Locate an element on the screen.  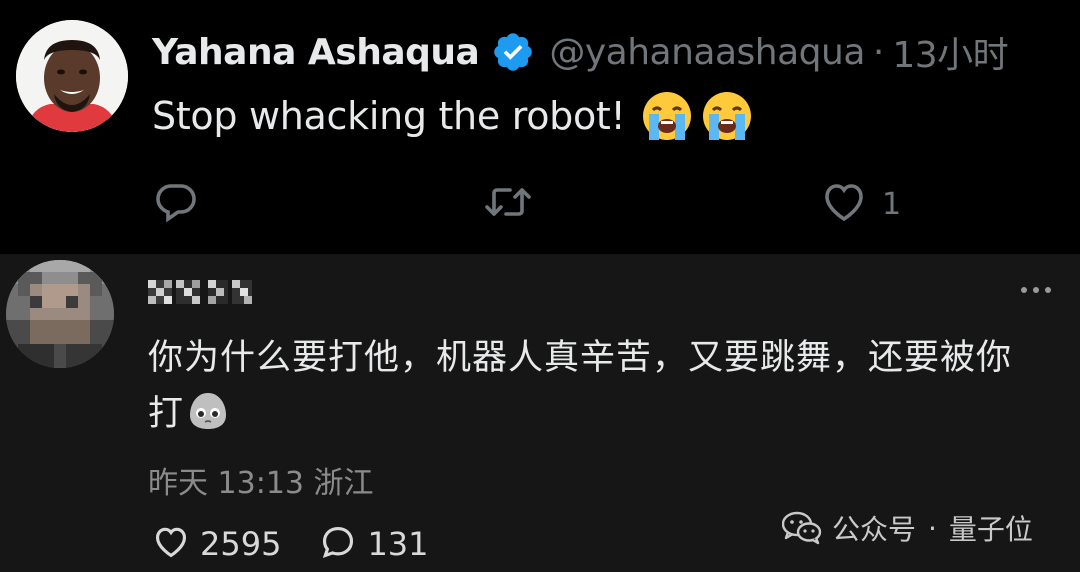
comment-like-count: 2595 is located at coordinates (241, 544).